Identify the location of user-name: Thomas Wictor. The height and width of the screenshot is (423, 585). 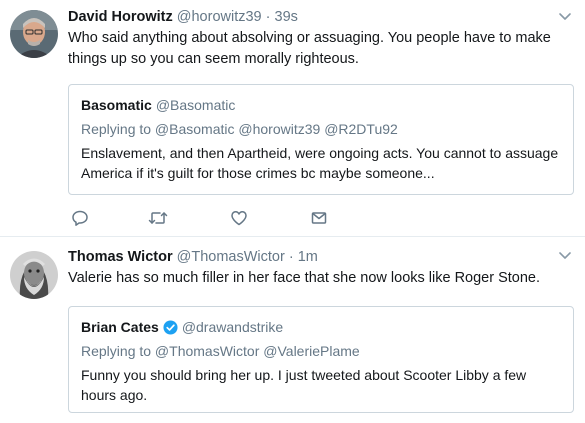
(120, 257).